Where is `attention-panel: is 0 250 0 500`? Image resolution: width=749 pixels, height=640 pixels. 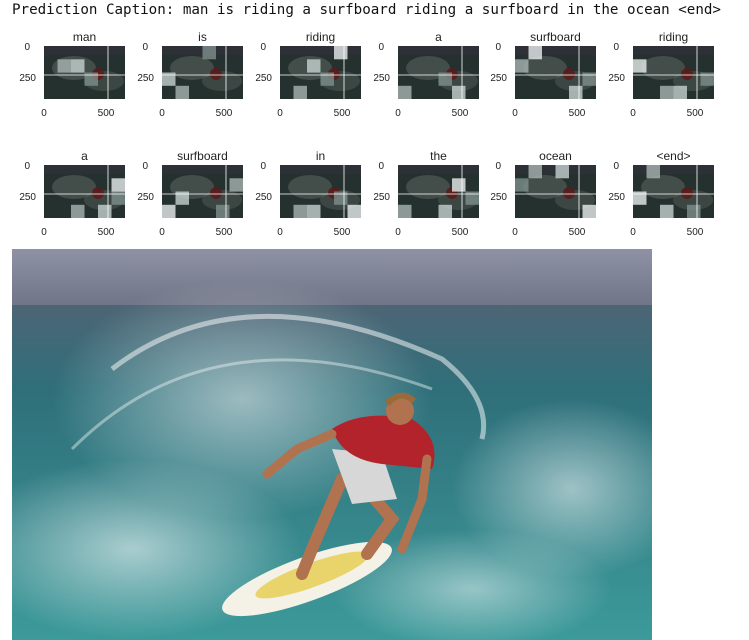 attention-panel: is 0 250 0 500 is located at coordinates (180, 77).